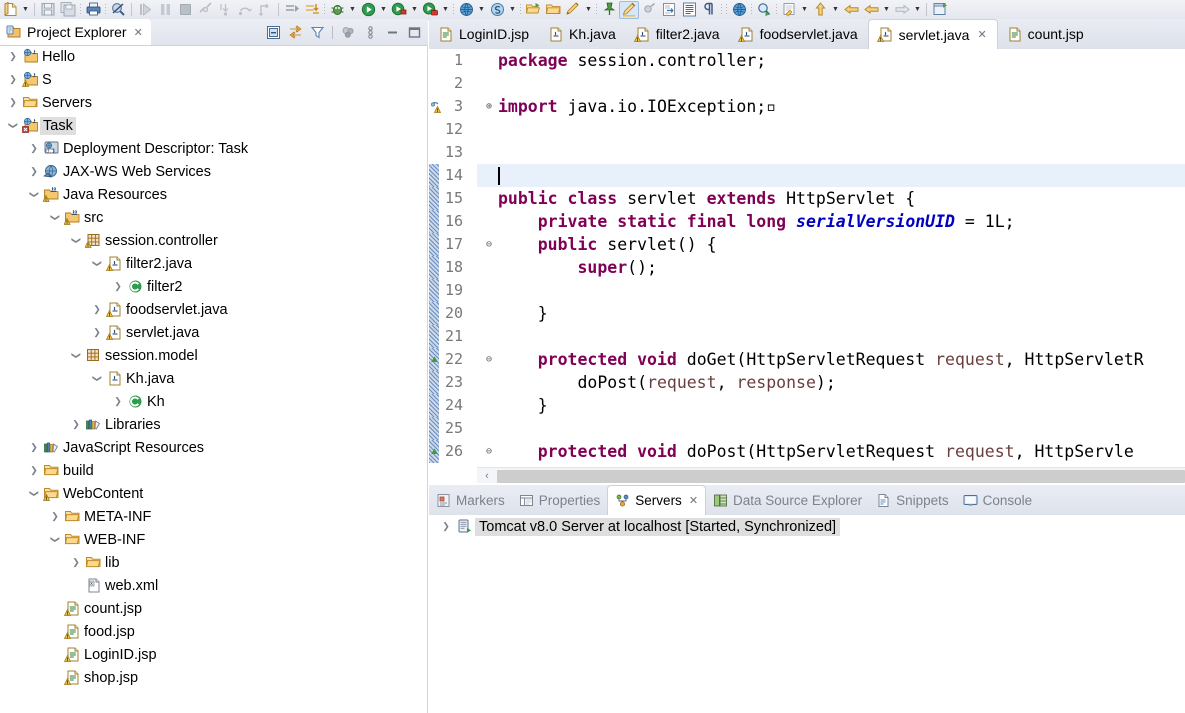 This screenshot has height=713, width=1185. What do you see at coordinates (709, 10) in the screenshot?
I see `pilcrow-icon` at bounding box center [709, 10].